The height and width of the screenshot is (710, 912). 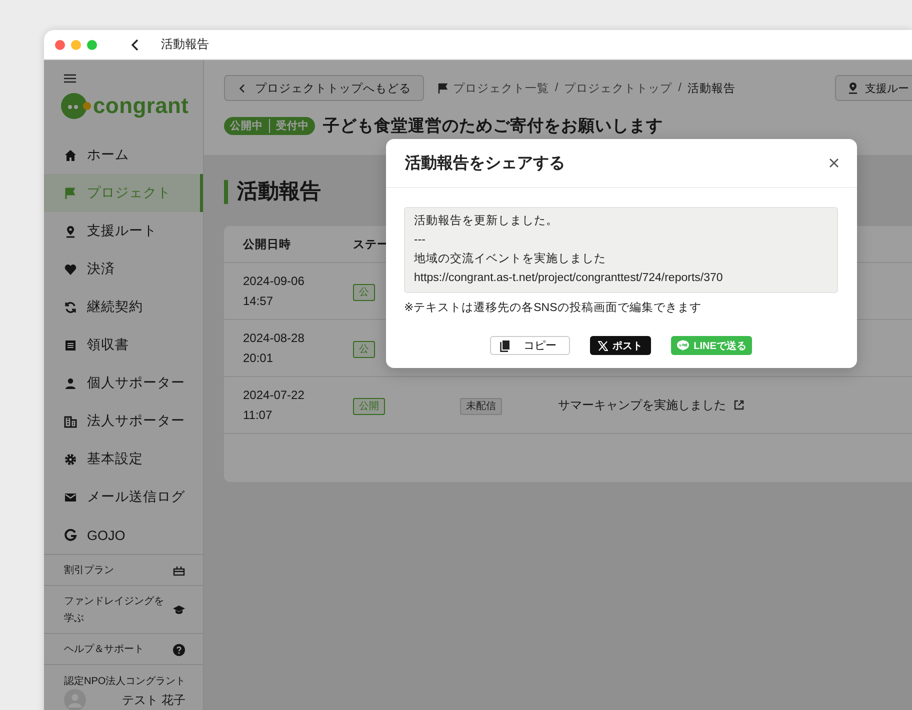 I want to click on logo-text: congrant, so click(x=141, y=106).